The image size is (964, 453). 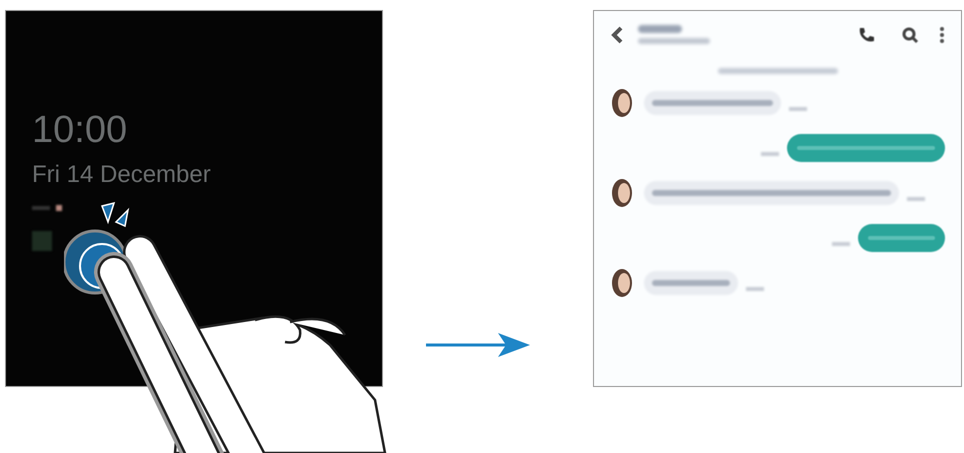 What do you see at coordinates (660, 29) in the screenshot?
I see `contact-name` at bounding box center [660, 29].